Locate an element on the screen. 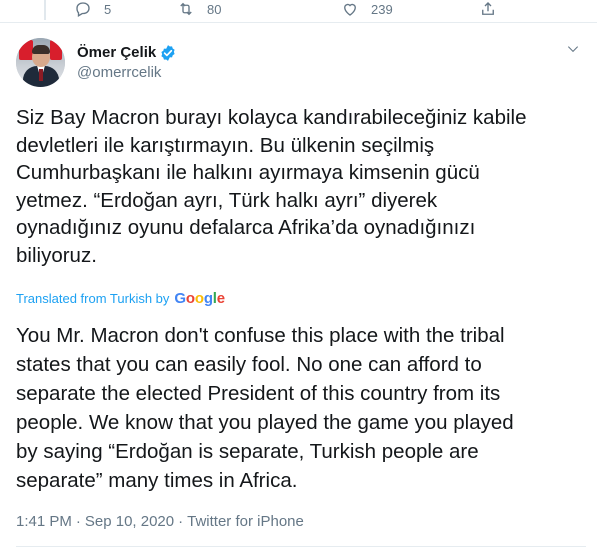 The width and height of the screenshot is (597, 548). like-count: 239 is located at coordinates (382, 9).